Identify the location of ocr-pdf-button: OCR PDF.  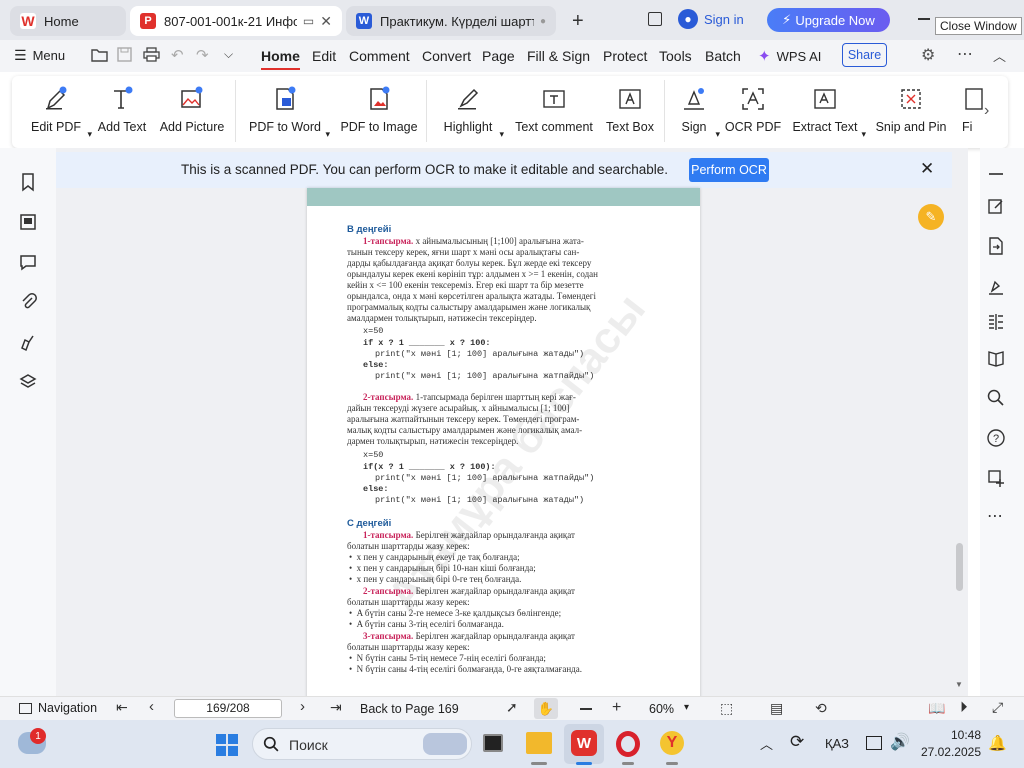
(753, 112).